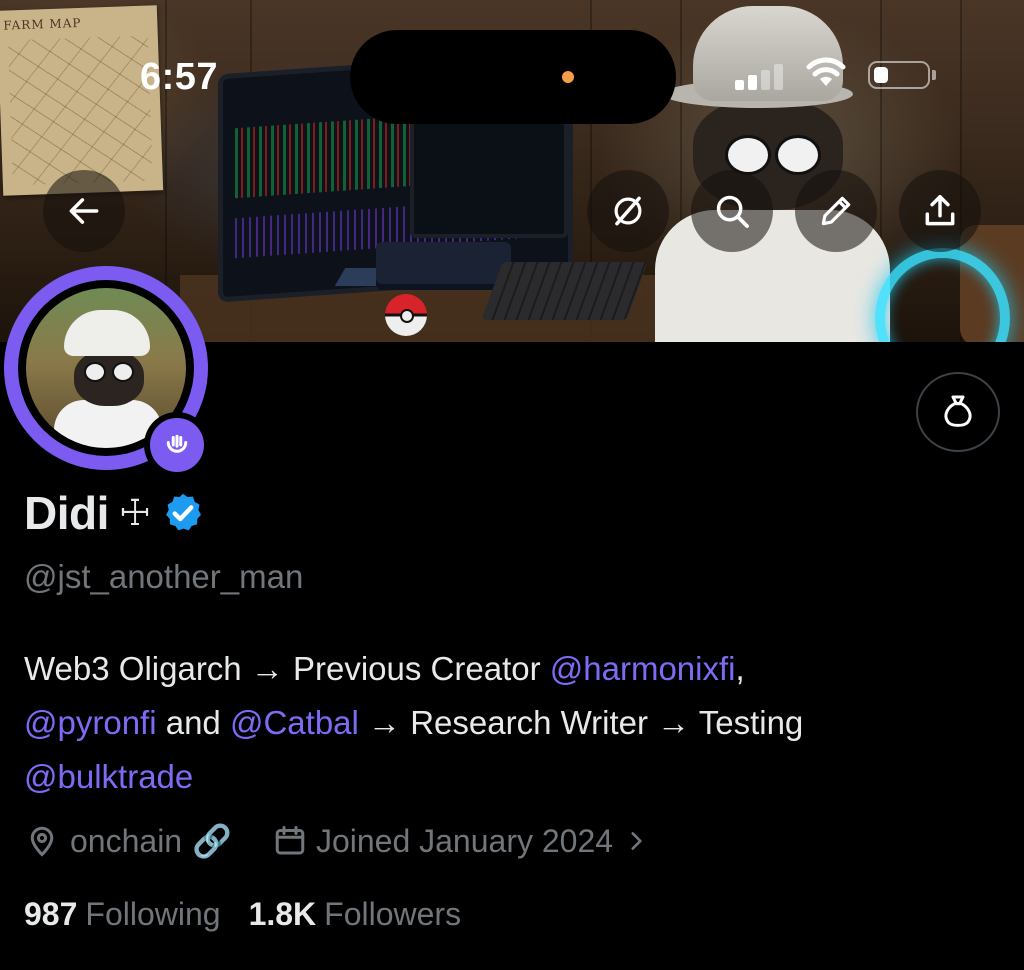 This screenshot has width=1024, height=970. What do you see at coordinates (82, 100) in the screenshot?
I see `banner-map: FARM MAP` at bounding box center [82, 100].